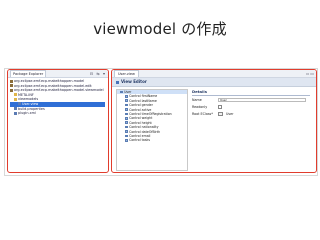 The image size is (320, 240). Describe the element at coordinates (150, 113) in the screenshot. I see `control-item-label: Control timeOfRegistration` at that location.